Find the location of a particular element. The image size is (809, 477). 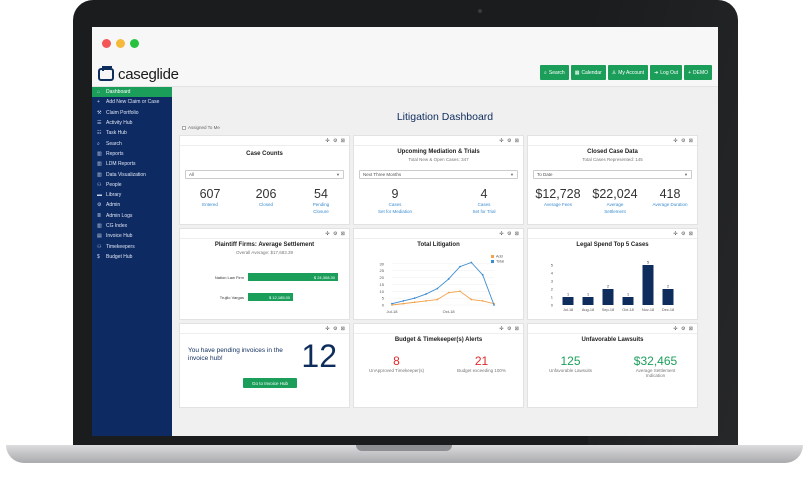

user-icon: ♙ is located at coordinates (614, 72).